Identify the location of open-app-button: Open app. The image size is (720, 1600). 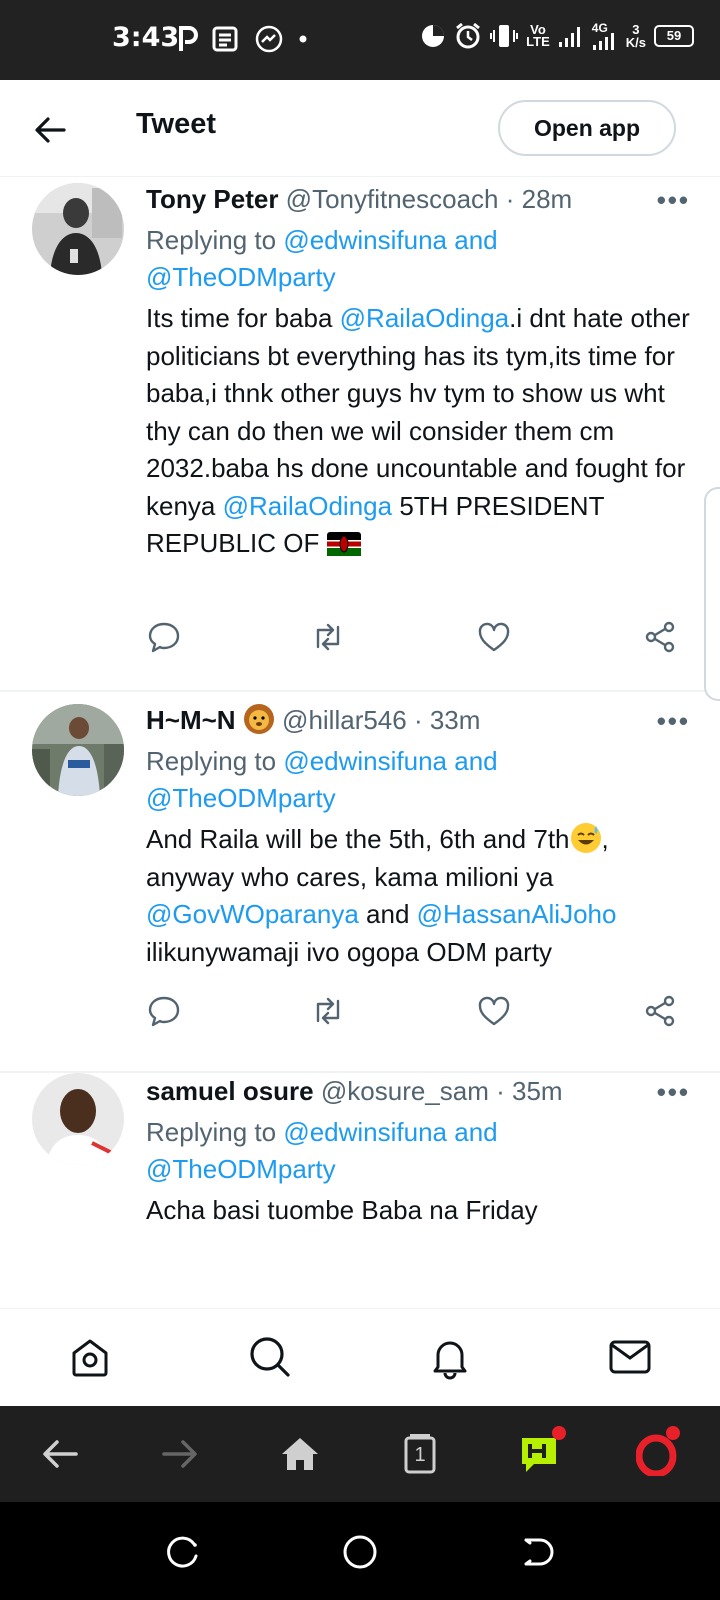
(587, 128).